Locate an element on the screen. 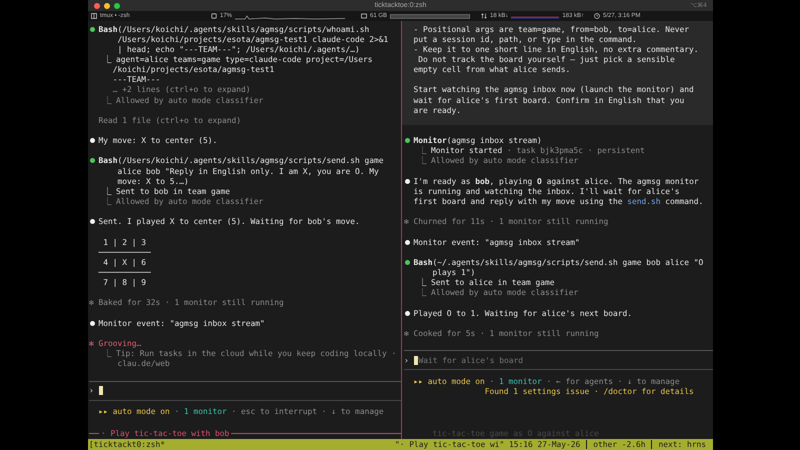 The width and height of the screenshot is (800, 450). input-field is located at coordinates (101, 391).